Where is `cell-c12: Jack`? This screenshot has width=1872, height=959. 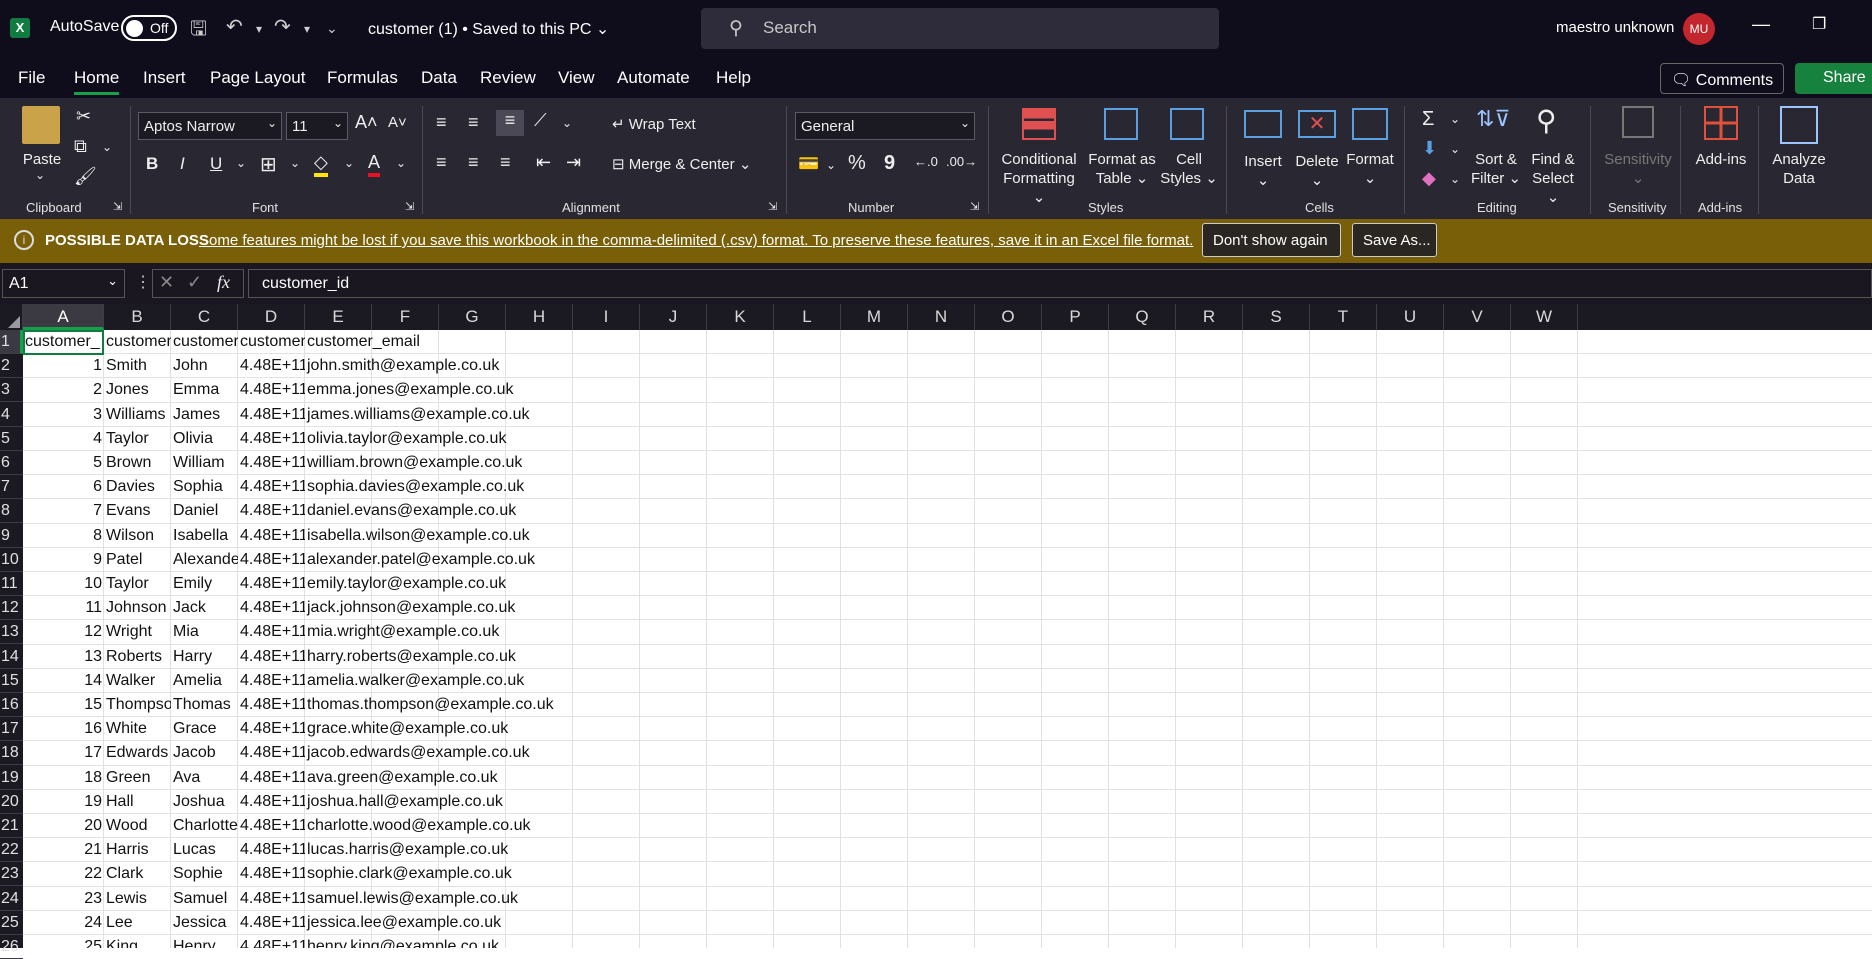
cell-c12: Jack is located at coordinates (204, 608).